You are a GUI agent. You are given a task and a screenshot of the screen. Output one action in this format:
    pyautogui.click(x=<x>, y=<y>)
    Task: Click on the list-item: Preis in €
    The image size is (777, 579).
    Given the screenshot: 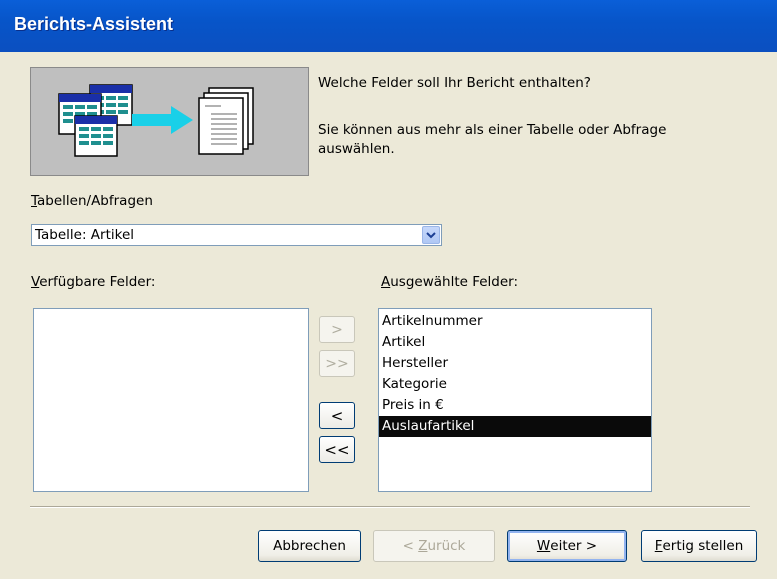 What is the action you would take?
    pyautogui.click(x=515, y=405)
    